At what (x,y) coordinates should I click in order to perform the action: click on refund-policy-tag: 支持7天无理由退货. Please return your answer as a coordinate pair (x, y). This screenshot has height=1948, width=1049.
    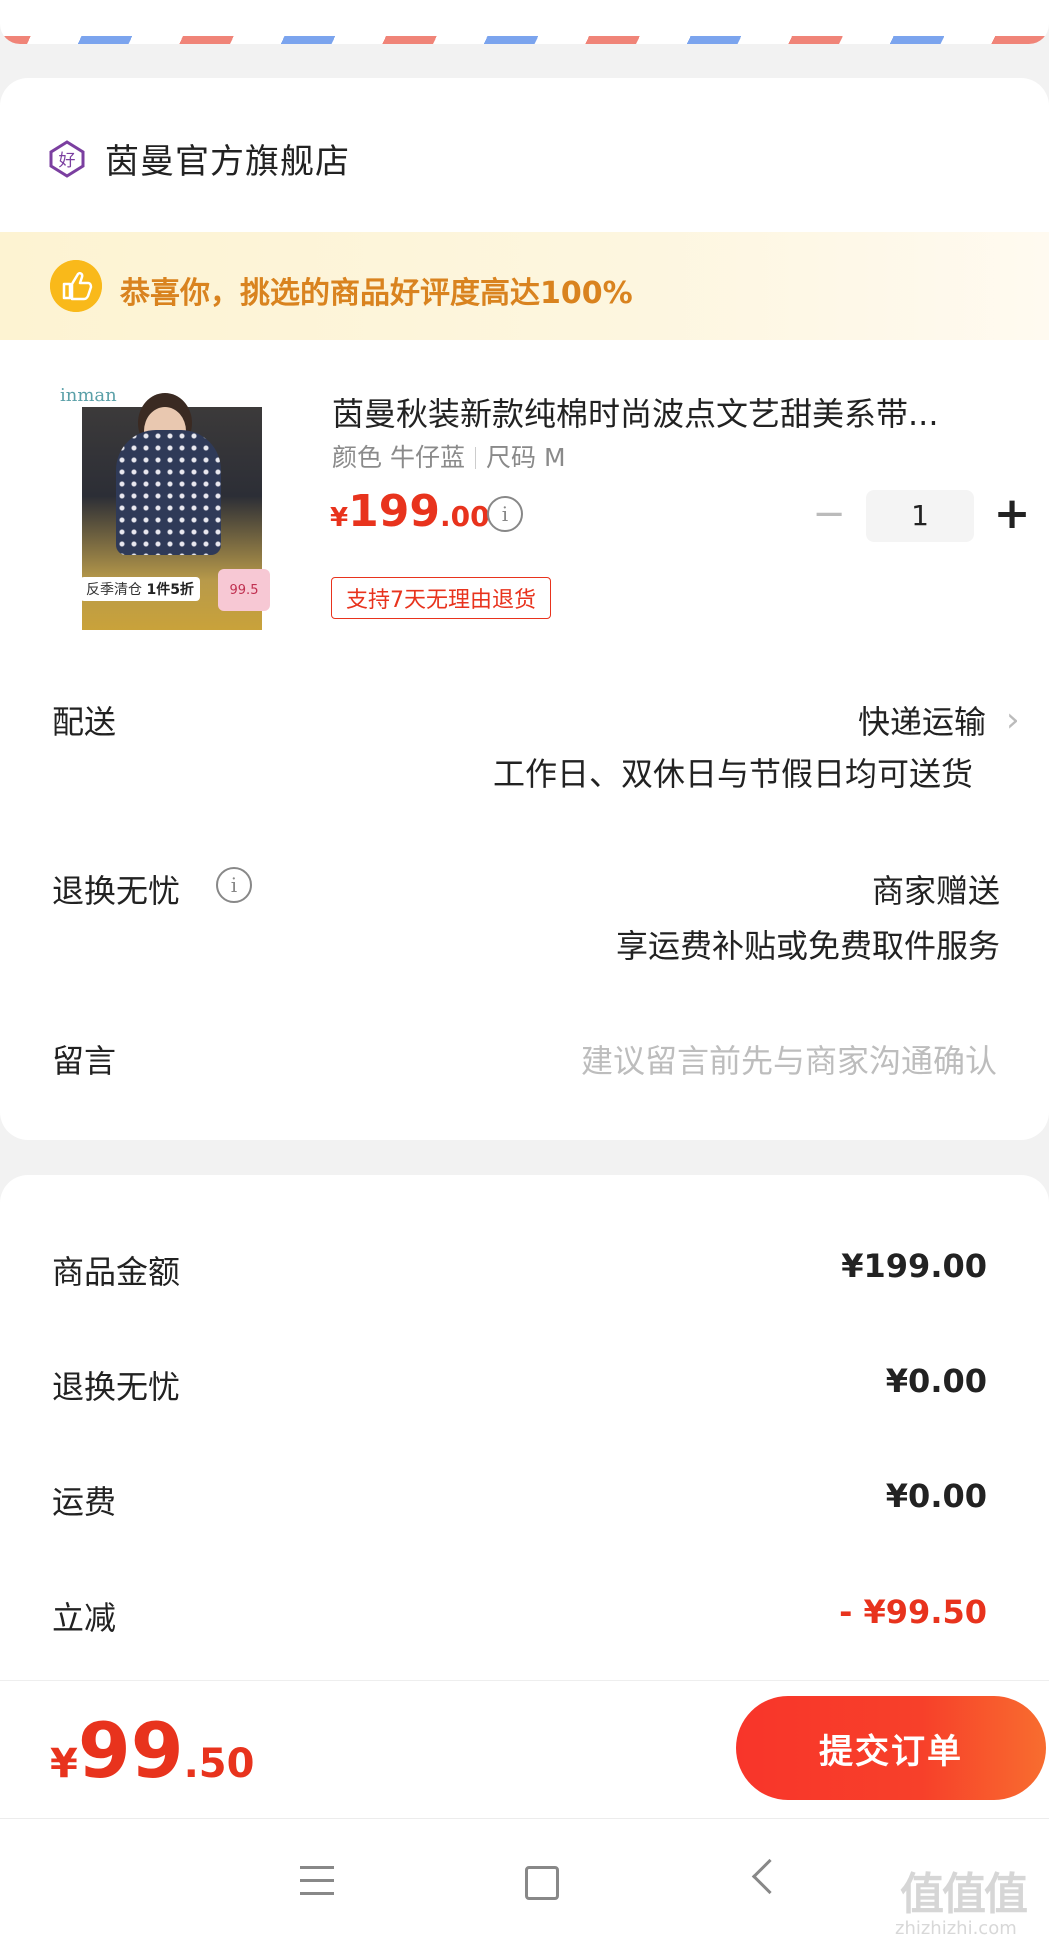
    Looking at the image, I should click on (441, 598).